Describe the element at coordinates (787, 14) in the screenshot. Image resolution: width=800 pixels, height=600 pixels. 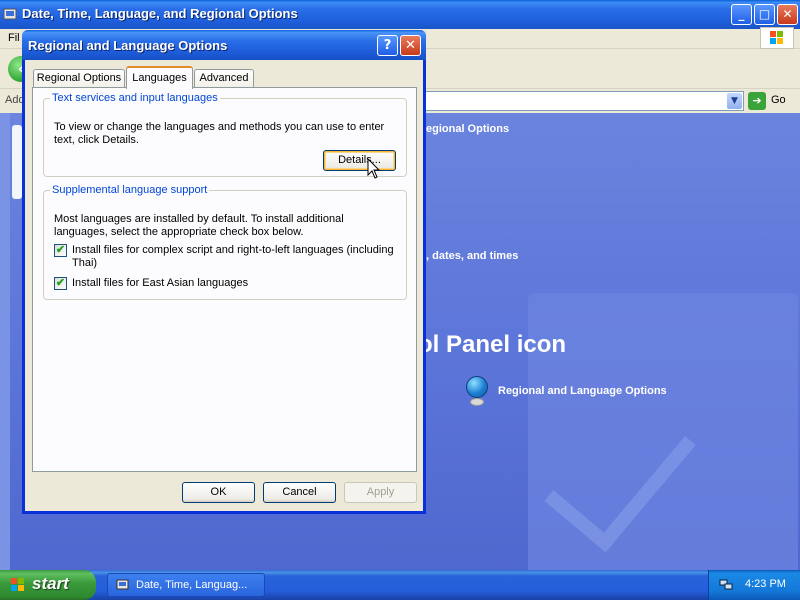
I see `close-button: ✕` at that location.